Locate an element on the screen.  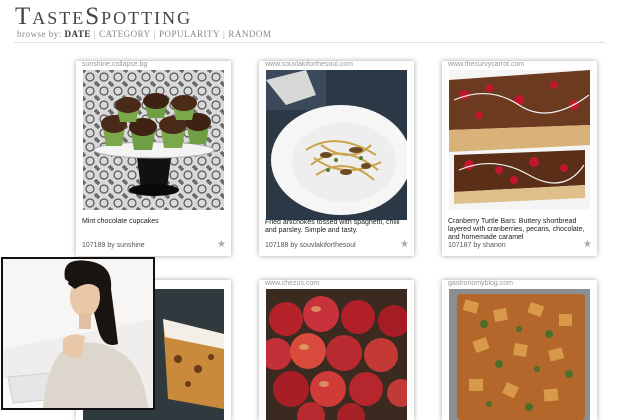
card-user: souvlakiforthesoul is located at coordinates (328, 245).